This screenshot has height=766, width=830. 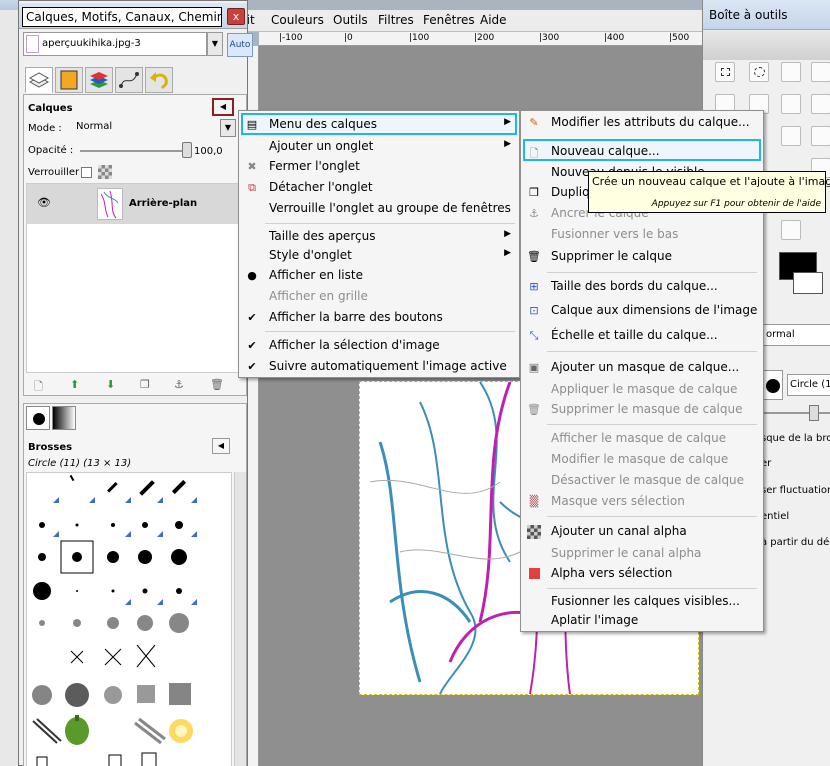 What do you see at coordinates (642, 574) in the screenshot?
I see `menu-item-alpha-selection: Alpha vers sélection` at bounding box center [642, 574].